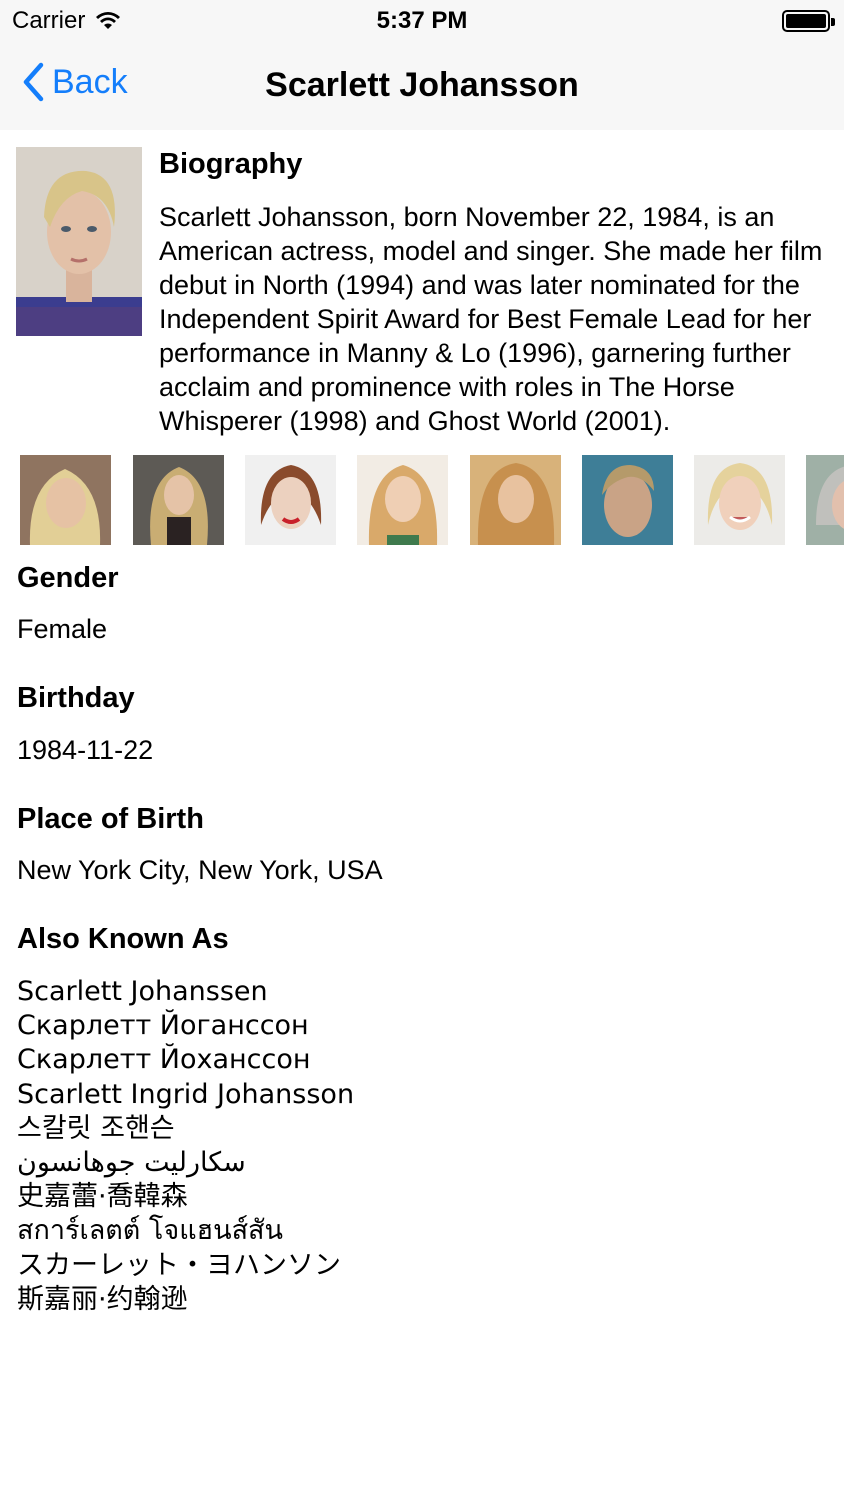  What do you see at coordinates (200, 870) in the screenshot?
I see `place-of-birth-value: New York City, New York, USA` at bounding box center [200, 870].